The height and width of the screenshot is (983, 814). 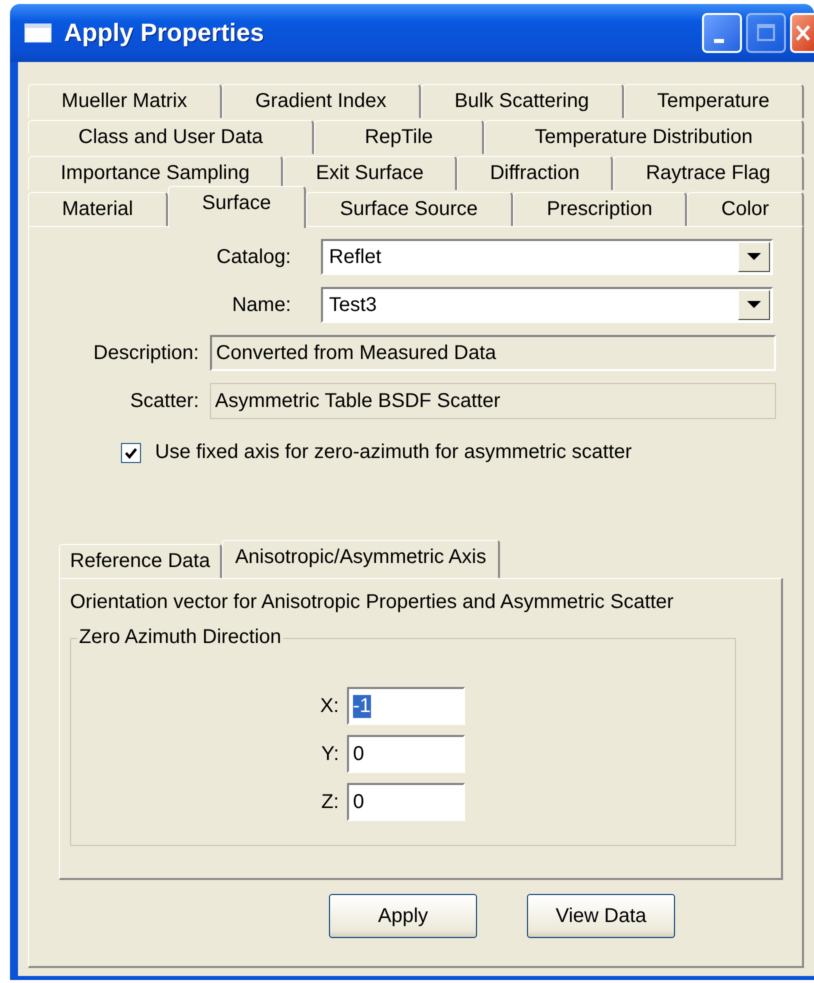 I want to click on tab: Mueller Matrix, so click(x=125, y=101).